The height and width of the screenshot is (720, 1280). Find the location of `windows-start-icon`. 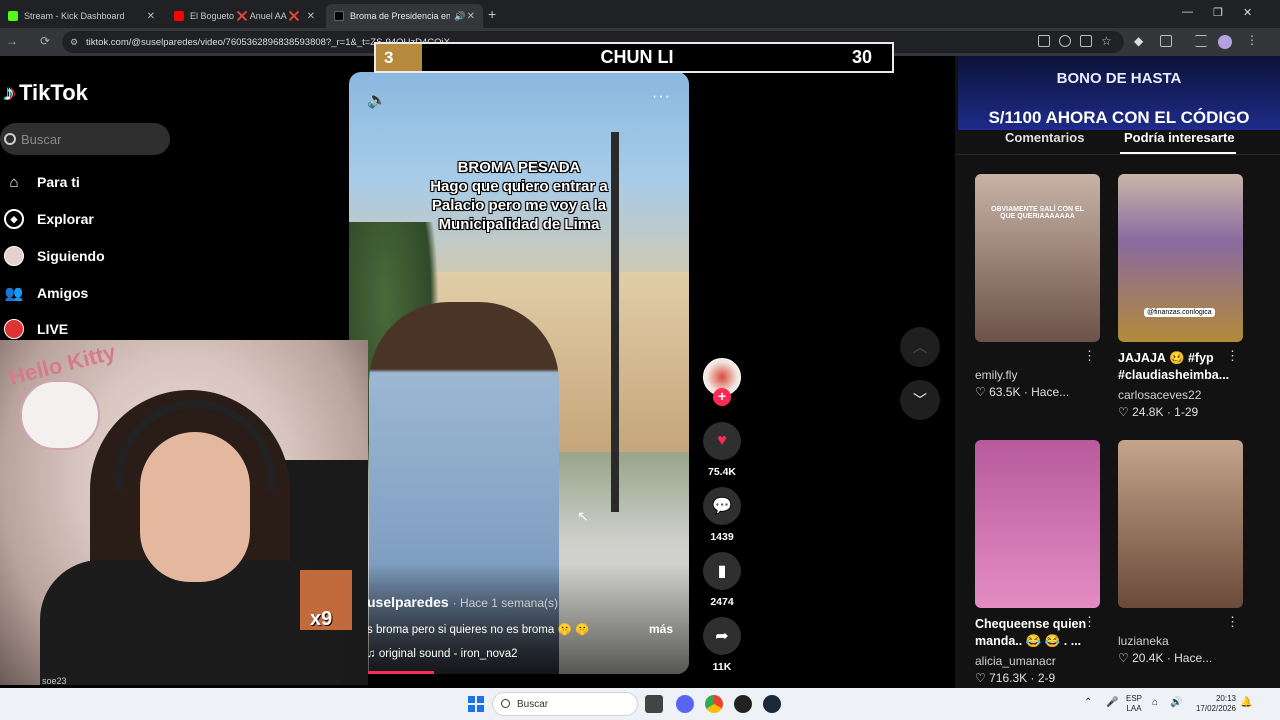

windows-start-icon is located at coordinates (476, 704).